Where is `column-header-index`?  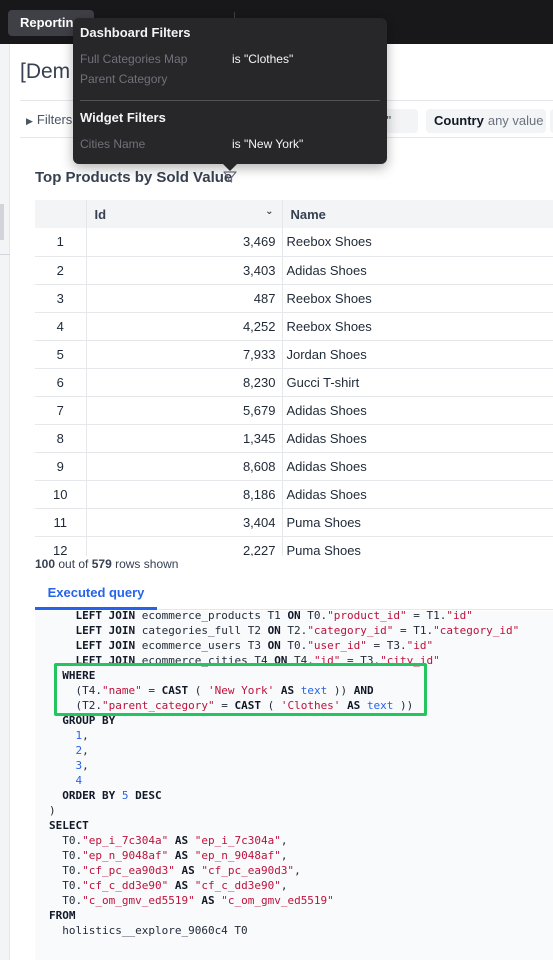
column-header-index is located at coordinates (61, 214).